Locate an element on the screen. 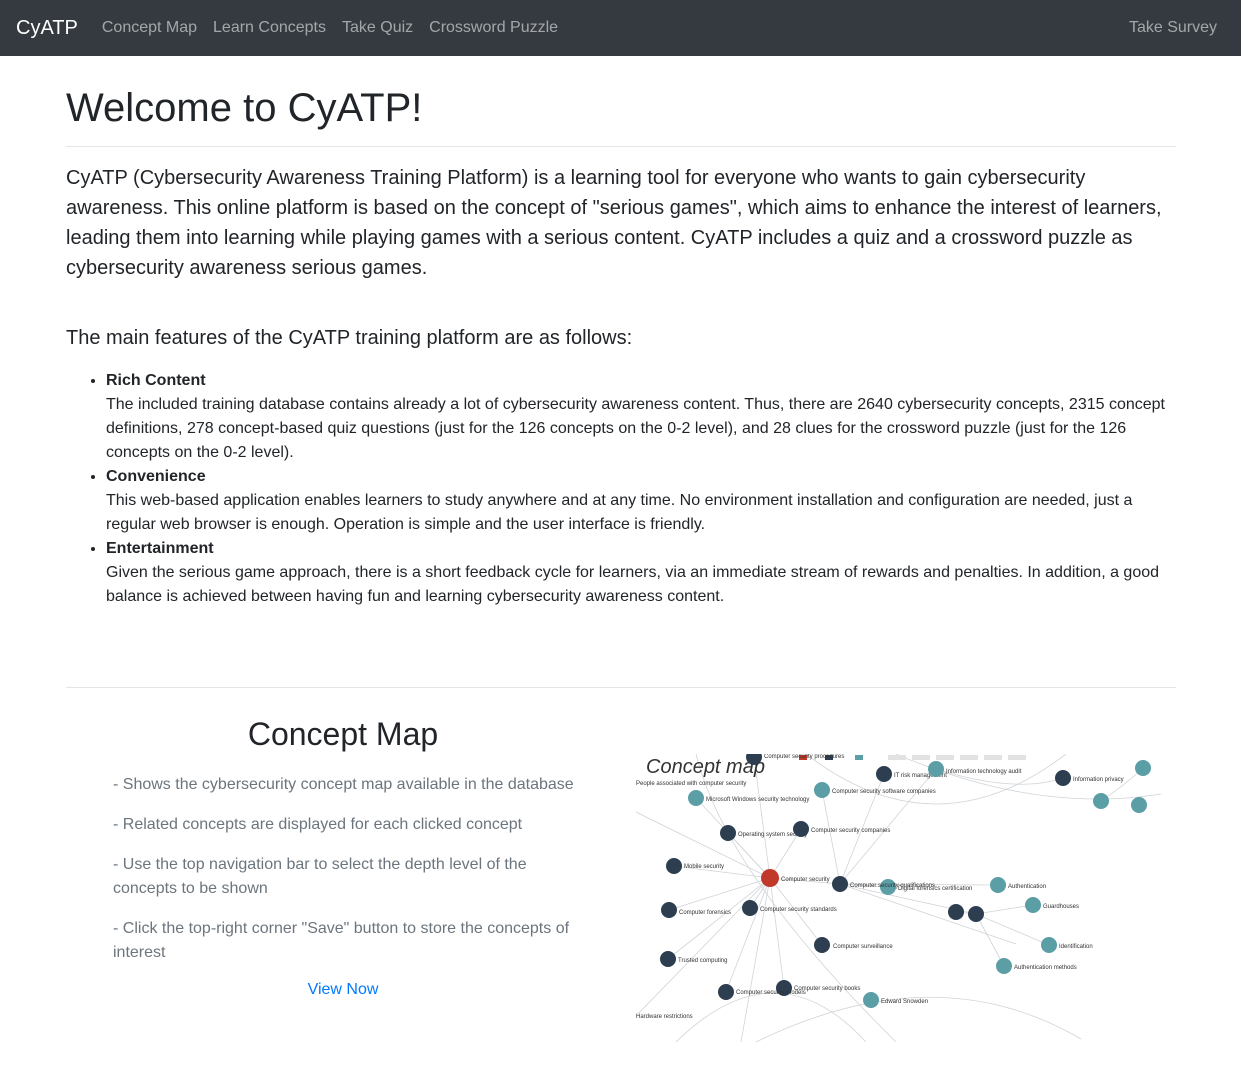  feature-title: Convenience is located at coordinates (156, 476).